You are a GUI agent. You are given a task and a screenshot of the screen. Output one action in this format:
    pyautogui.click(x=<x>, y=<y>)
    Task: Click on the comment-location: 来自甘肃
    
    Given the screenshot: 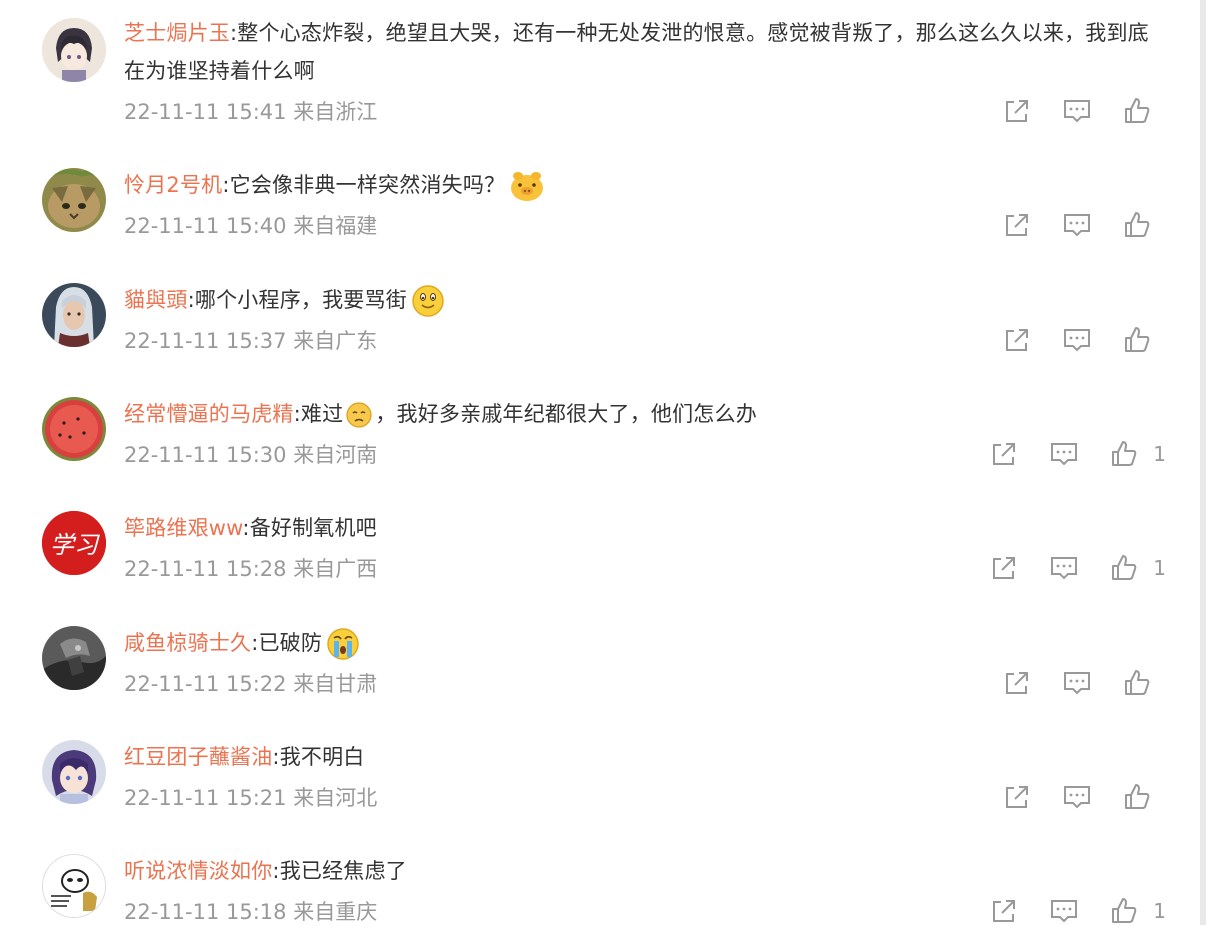 What is the action you would take?
    pyautogui.click(x=335, y=684)
    